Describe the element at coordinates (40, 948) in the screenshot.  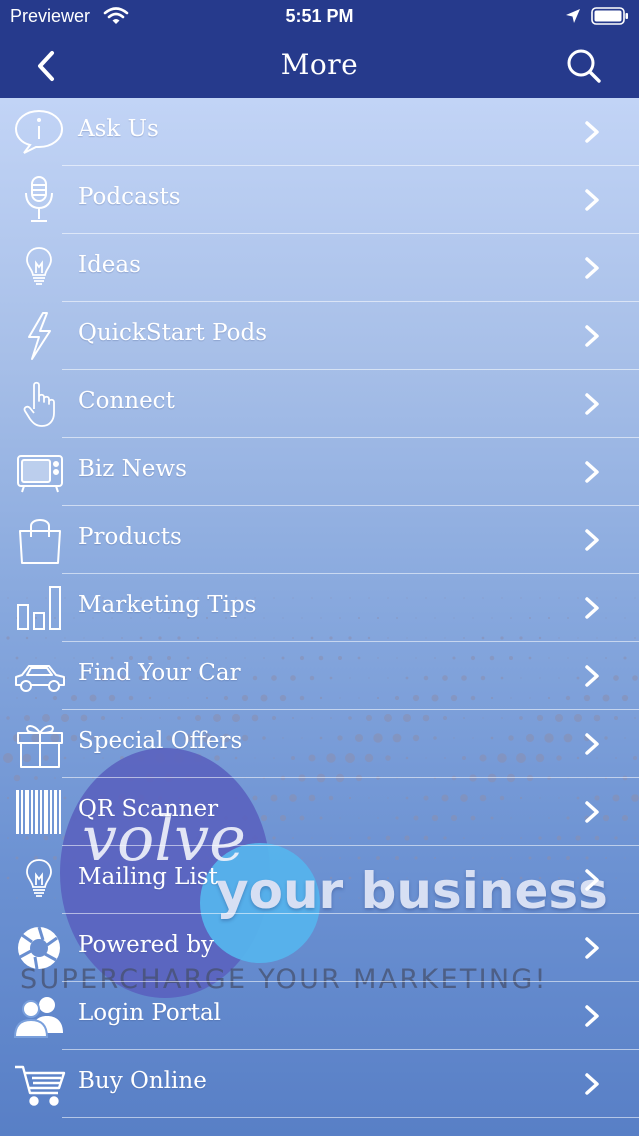
I see `aperture-icon` at that location.